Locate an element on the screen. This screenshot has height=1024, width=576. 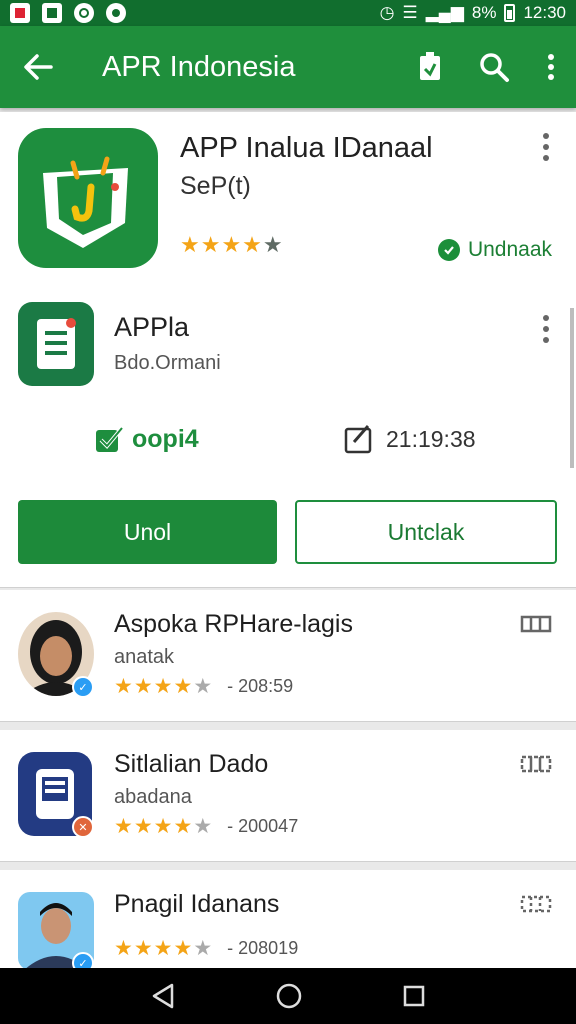
tablet-icon is located at coordinates (55, 794).